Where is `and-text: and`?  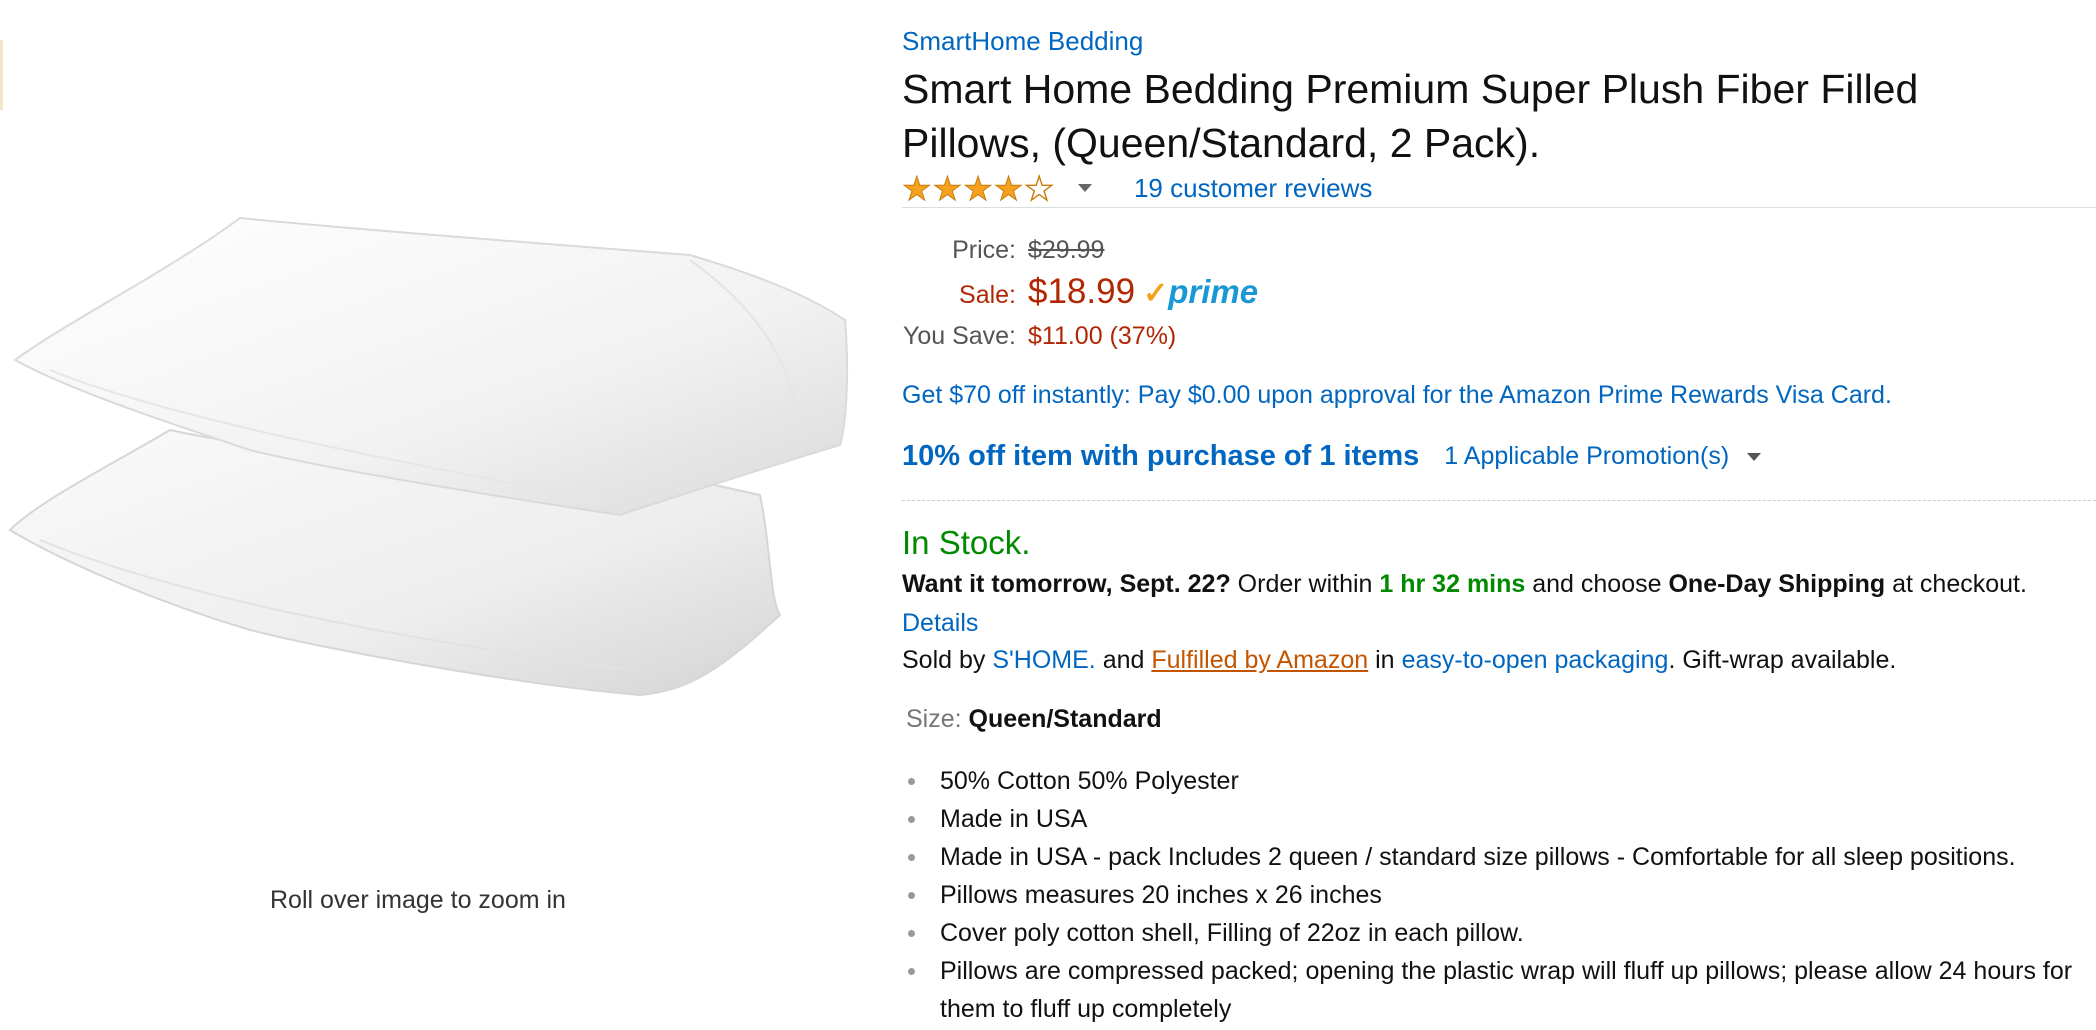
and-text: and is located at coordinates (1123, 660).